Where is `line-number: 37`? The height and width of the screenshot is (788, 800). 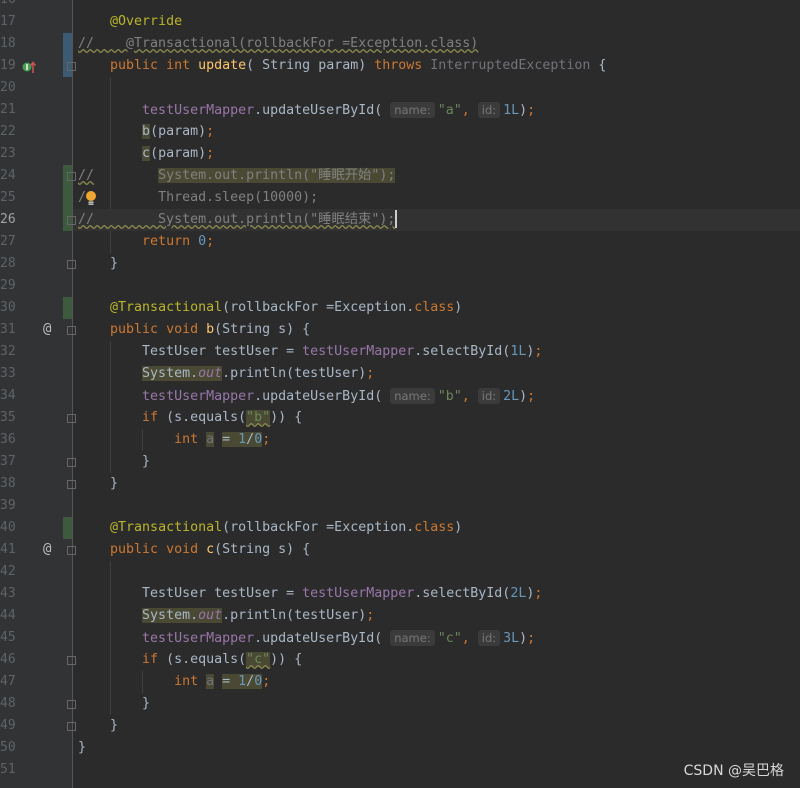
line-number: 37 is located at coordinates (9, 462).